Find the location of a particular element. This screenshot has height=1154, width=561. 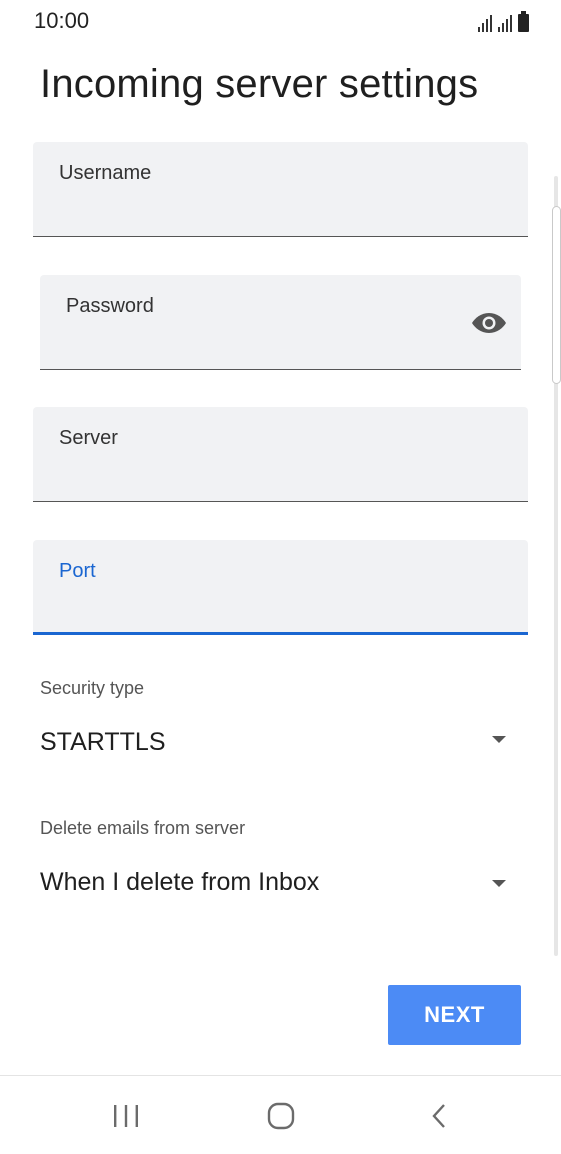

username-field: Username is located at coordinates (280, 189).